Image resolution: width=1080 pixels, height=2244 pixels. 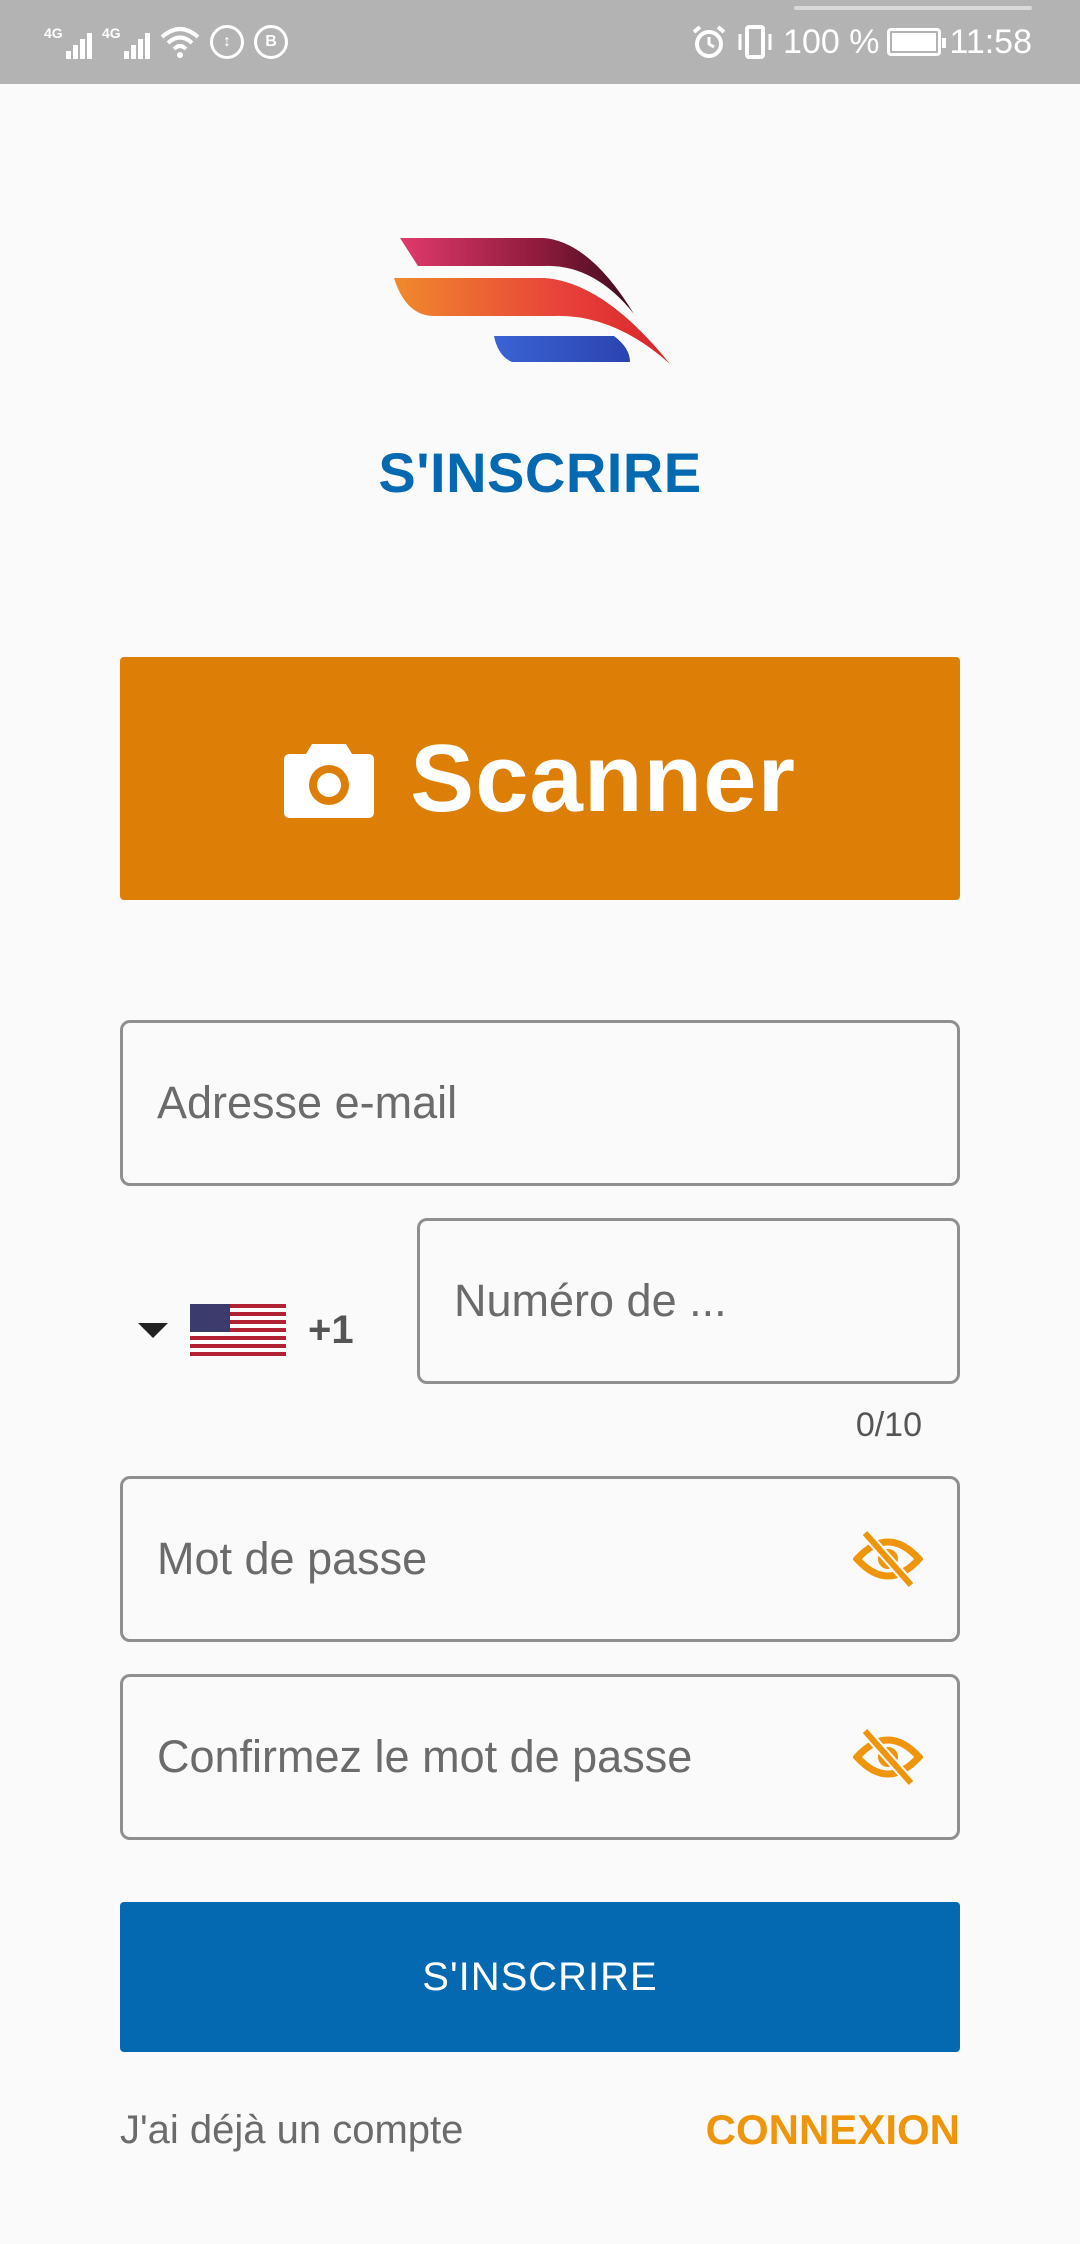 What do you see at coordinates (913, 8) in the screenshot?
I see `status-bar-indicator` at bounding box center [913, 8].